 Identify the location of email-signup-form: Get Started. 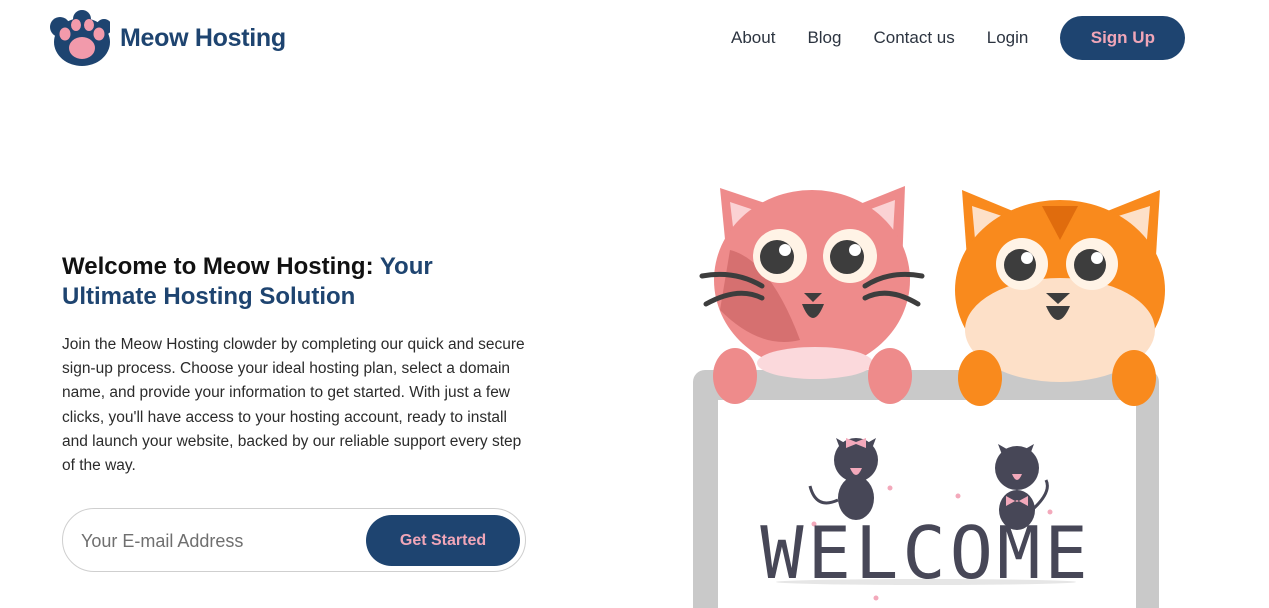
(294, 540).